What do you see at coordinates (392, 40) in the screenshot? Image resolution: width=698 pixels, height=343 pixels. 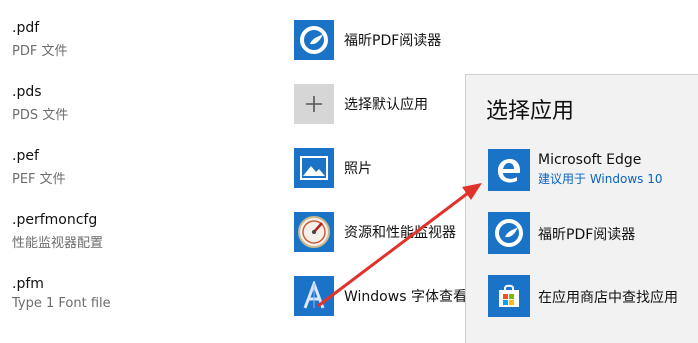 I see `default-app-button: 福昕PDF阅读器` at bounding box center [392, 40].